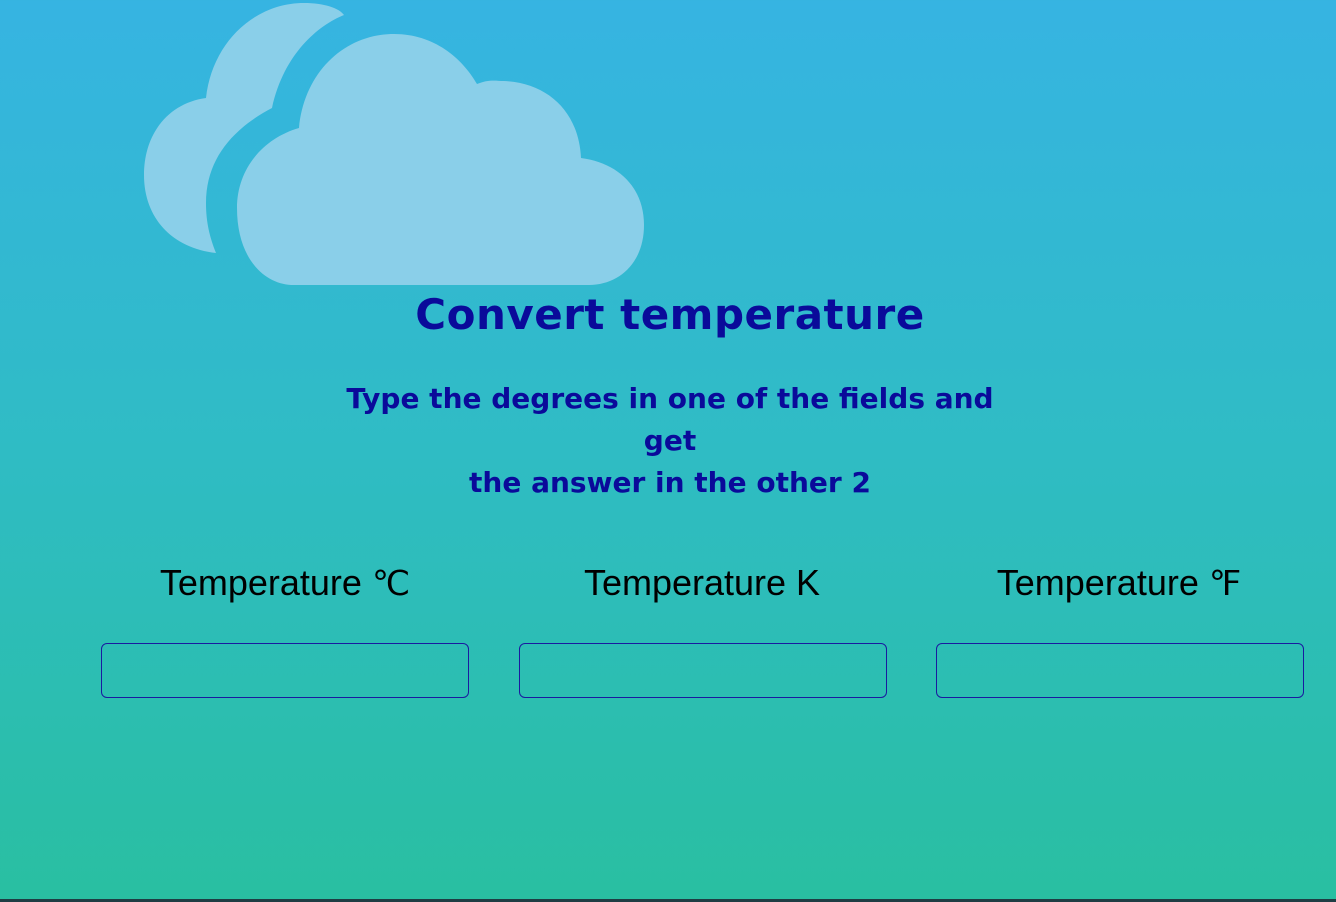 This screenshot has width=1336, height=902. What do you see at coordinates (670, 314) in the screenshot?
I see `page-title: Convert temperature` at bounding box center [670, 314].